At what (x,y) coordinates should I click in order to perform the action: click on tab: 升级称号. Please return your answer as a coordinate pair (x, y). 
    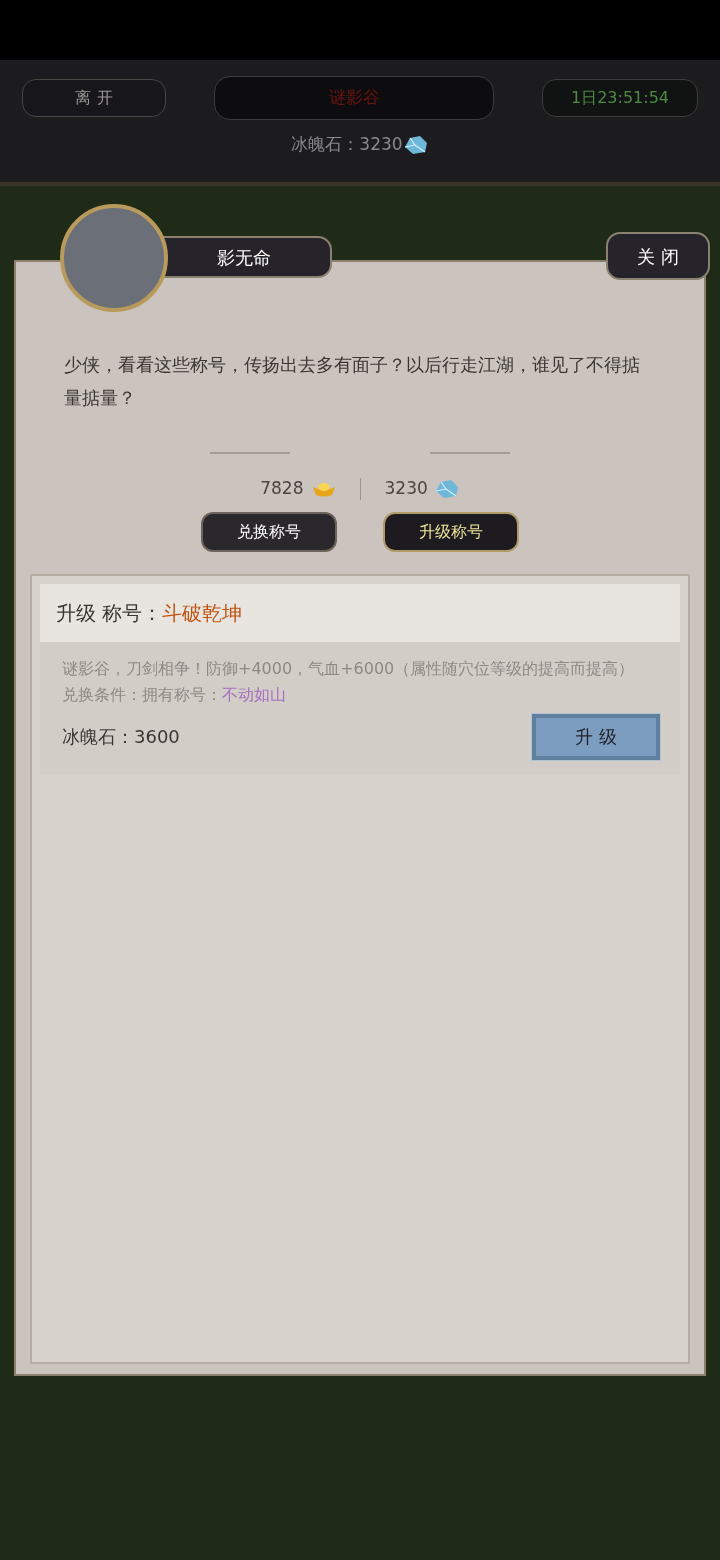
    Looking at the image, I should click on (451, 531).